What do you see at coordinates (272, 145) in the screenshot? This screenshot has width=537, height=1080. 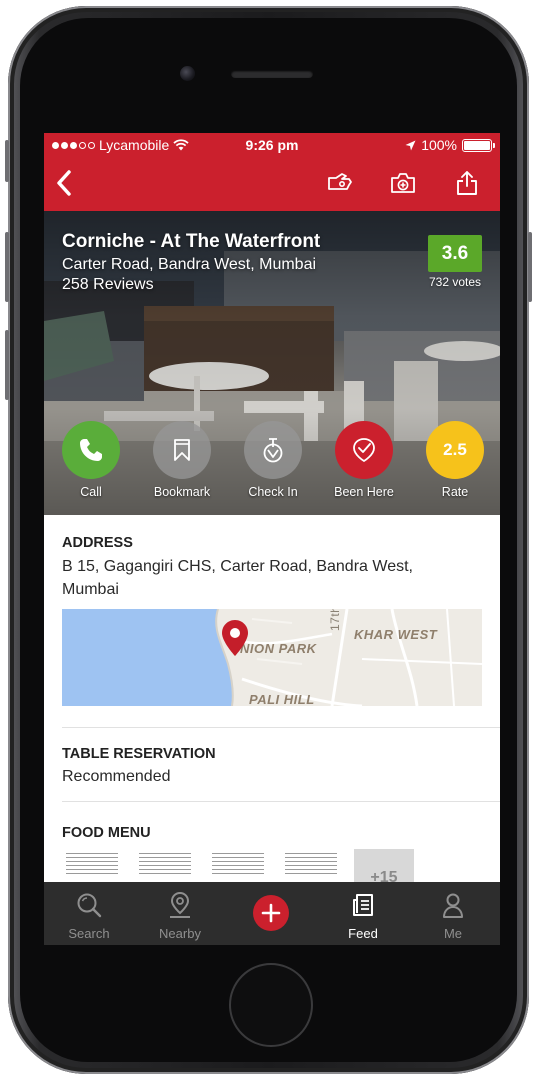 I see `status-bar: Lycamobile 9:26 pm 100%` at bounding box center [272, 145].